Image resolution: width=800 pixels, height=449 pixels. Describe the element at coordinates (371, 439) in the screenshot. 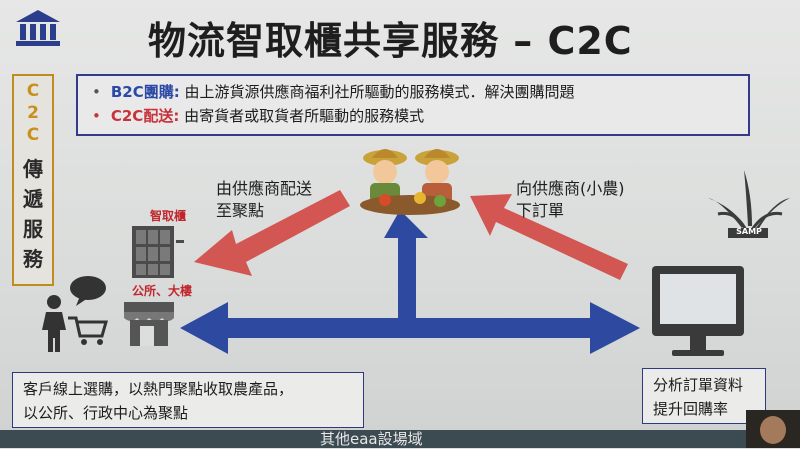

I see `footer-text: 其他eaa設場域` at that location.